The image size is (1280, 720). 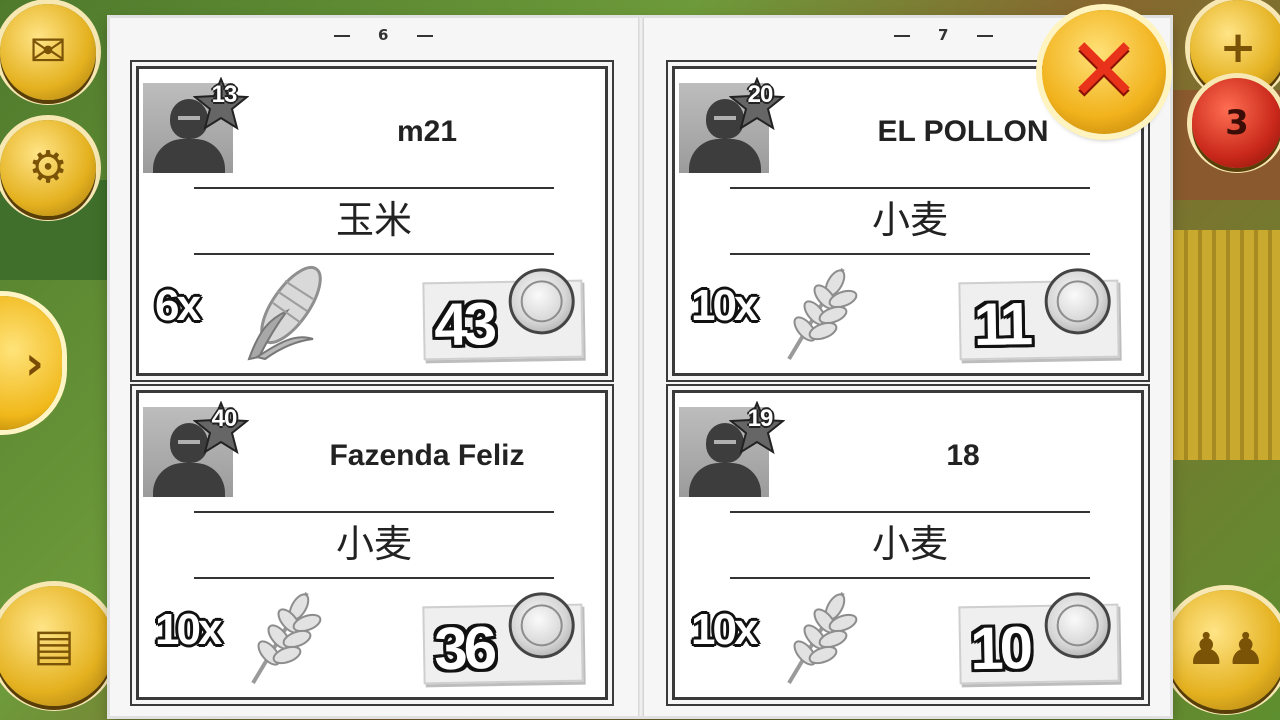 I want to click on notification-badge: 3, so click(x=1236, y=123).